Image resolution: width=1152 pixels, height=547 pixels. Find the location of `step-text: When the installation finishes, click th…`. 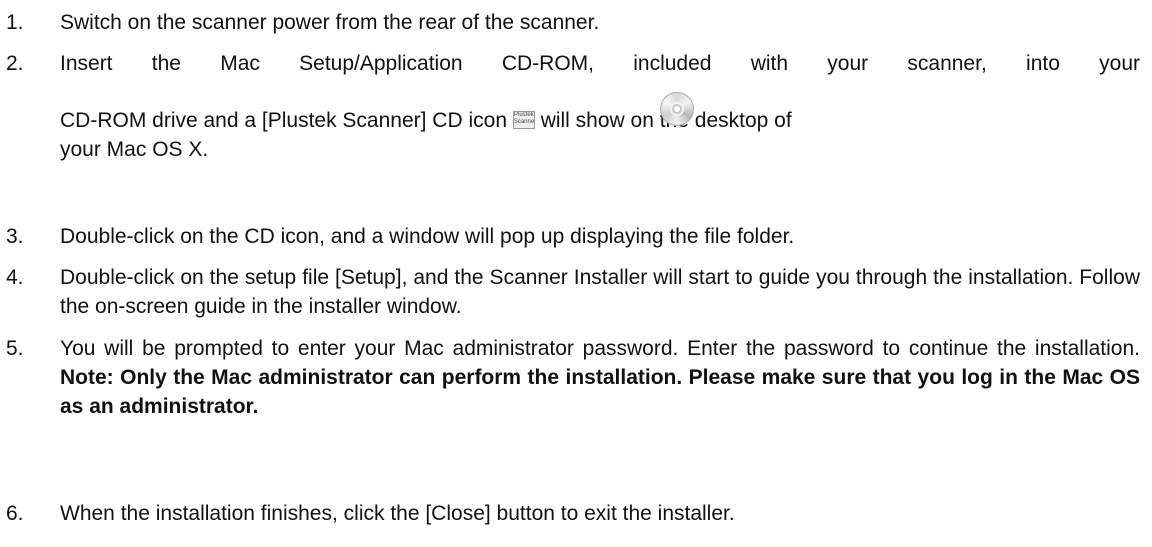

step-text: When the installation finishes, click th… is located at coordinates (397, 513).